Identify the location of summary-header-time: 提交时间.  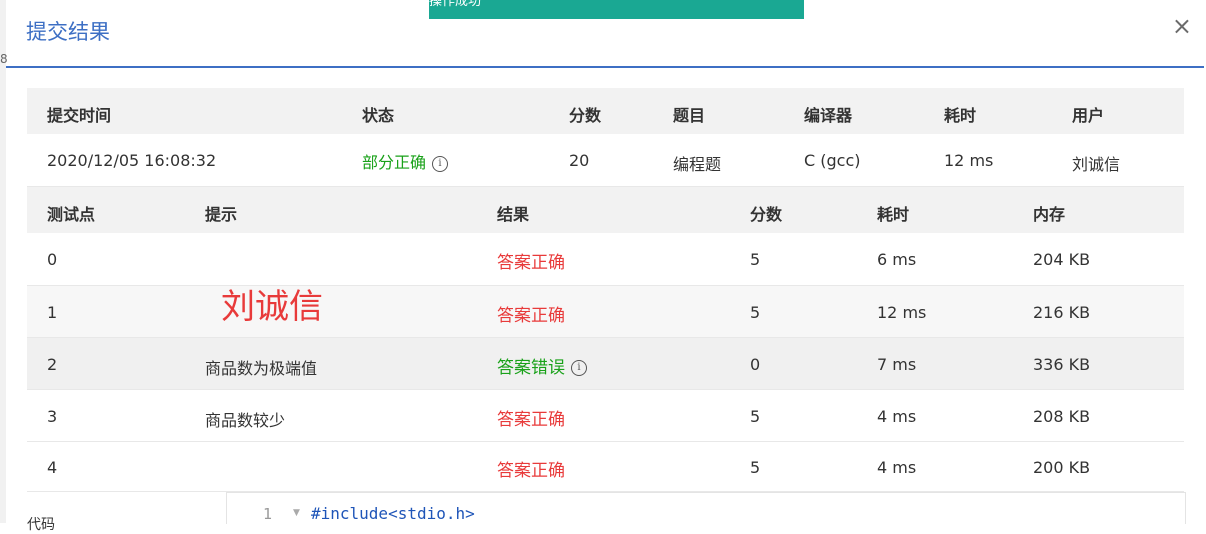
(79, 115).